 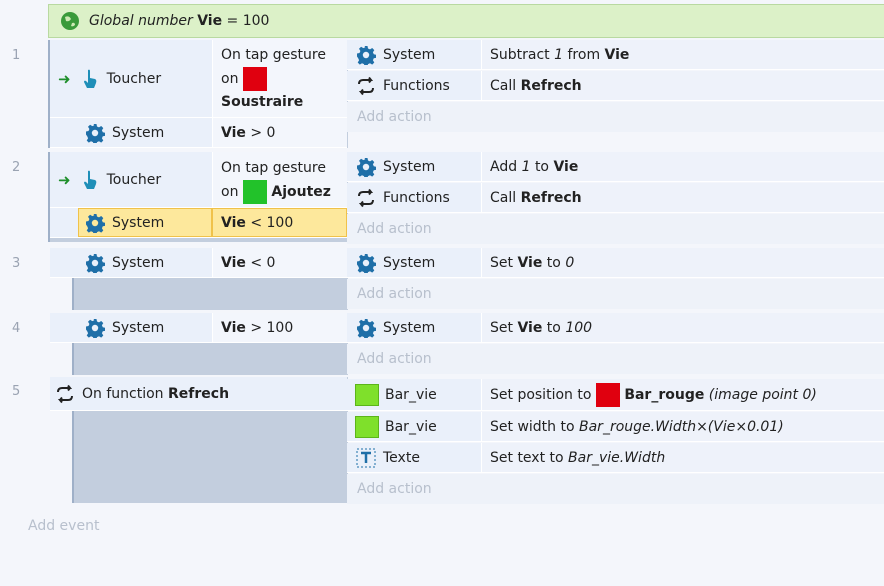 I want to click on add-event-button: Add event, so click(x=63, y=526).